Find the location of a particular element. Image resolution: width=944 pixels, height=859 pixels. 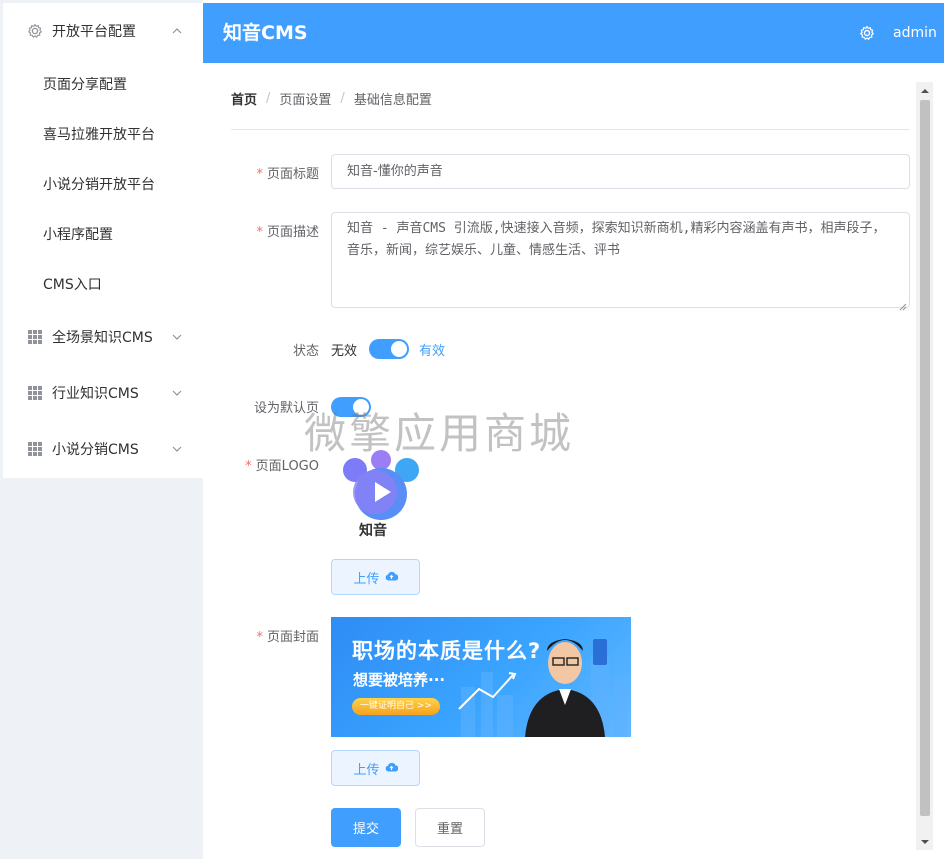

menu-industry-cms: 行业知识CMS is located at coordinates (103, 393).